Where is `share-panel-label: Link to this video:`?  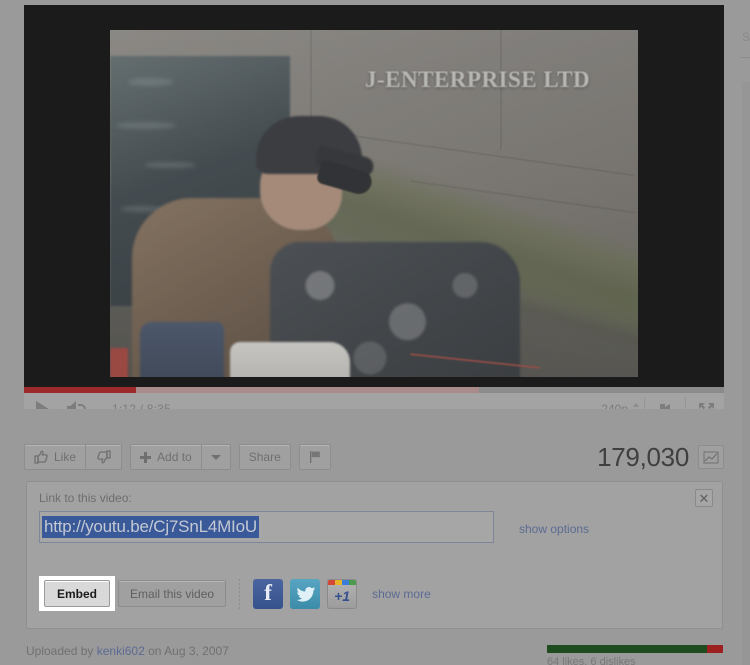 share-panel-label: Link to this video: is located at coordinates (85, 498).